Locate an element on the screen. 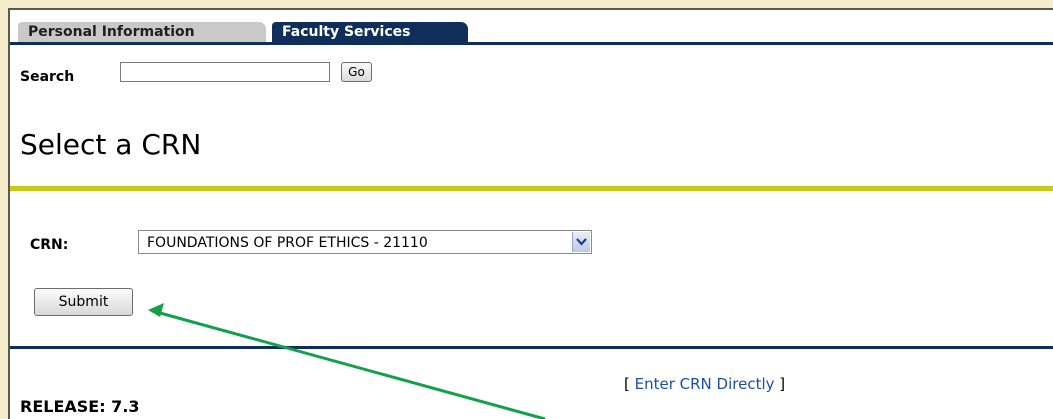 The image size is (1053, 419). bracket-close: ] is located at coordinates (780, 384).